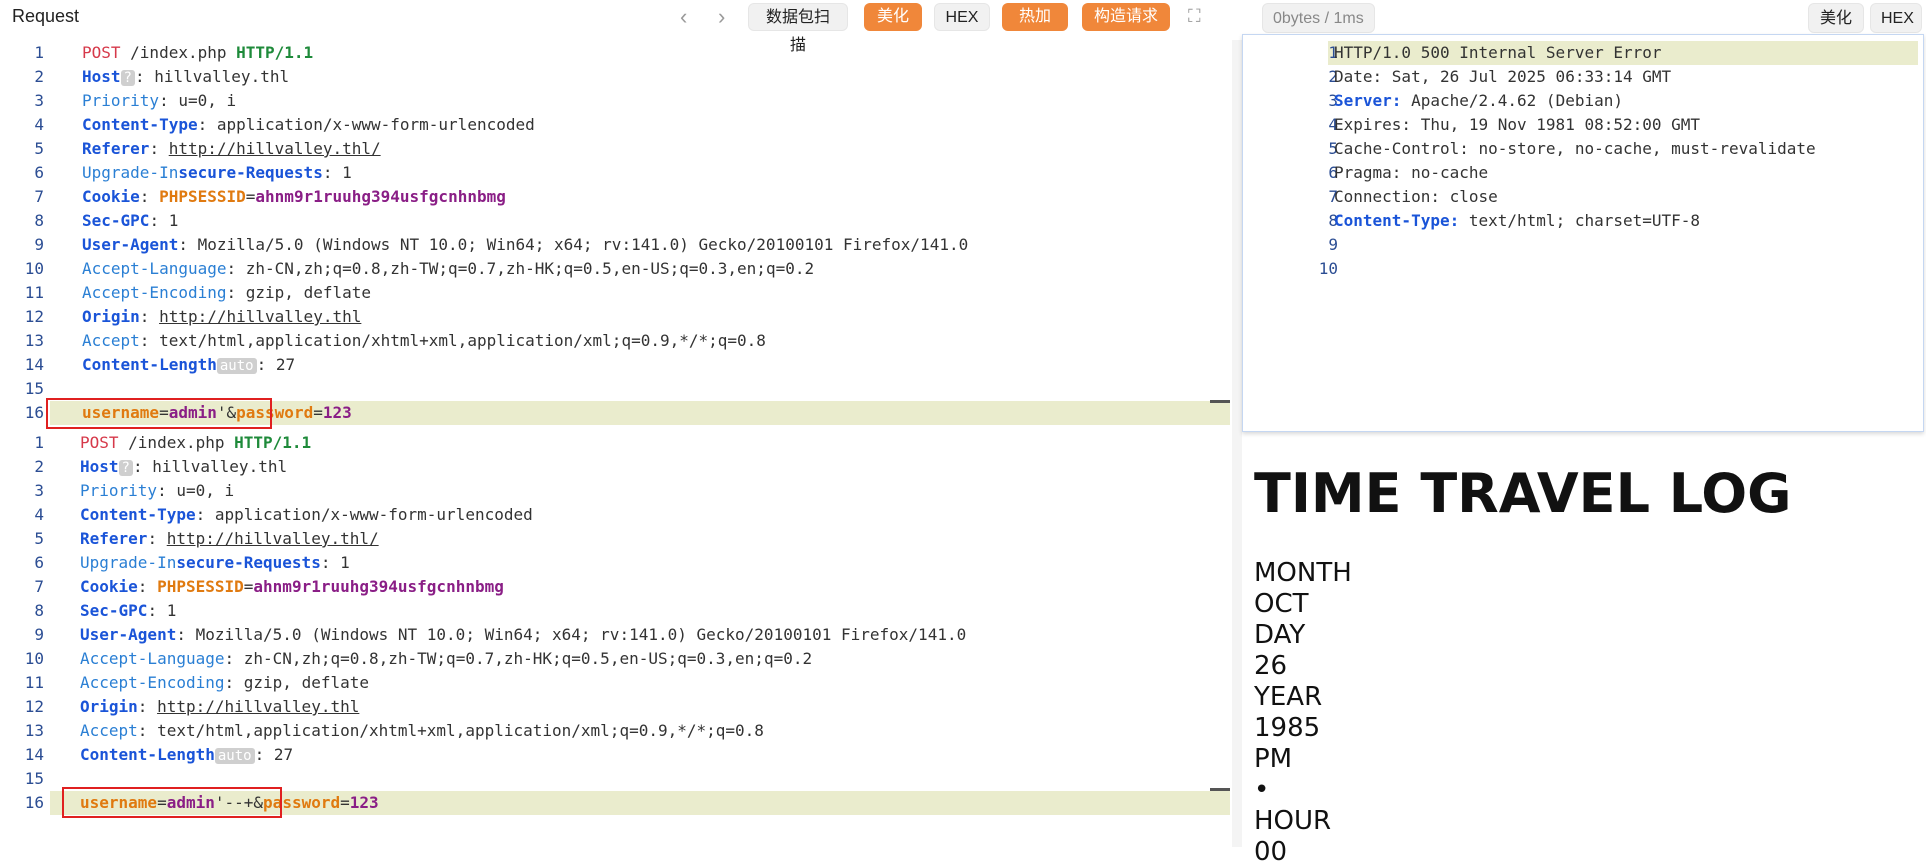 This screenshot has width=1926, height=867. Describe the element at coordinates (1318, 18) in the screenshot. I see `response-size-time: 0bytes / 1ms` at that location.